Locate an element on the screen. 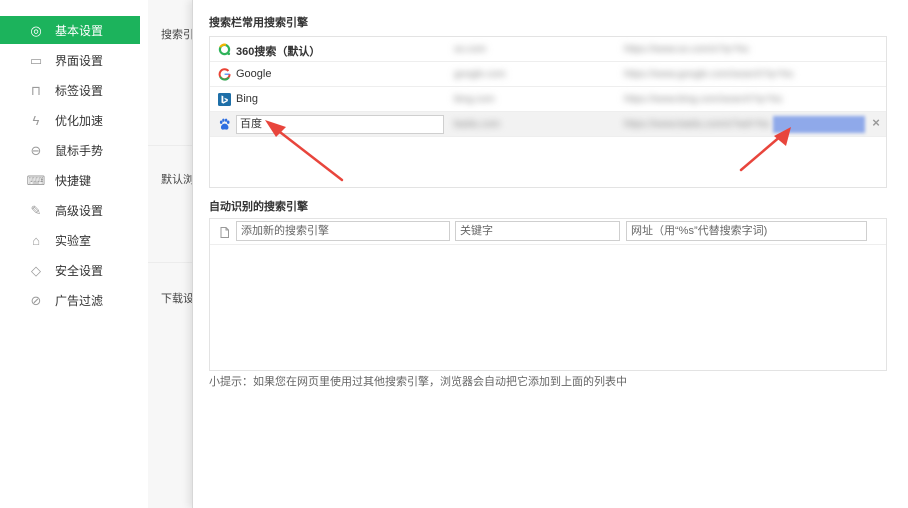  sidebar-item: ◇ 安全设置 is located at coordinates (70, 270).